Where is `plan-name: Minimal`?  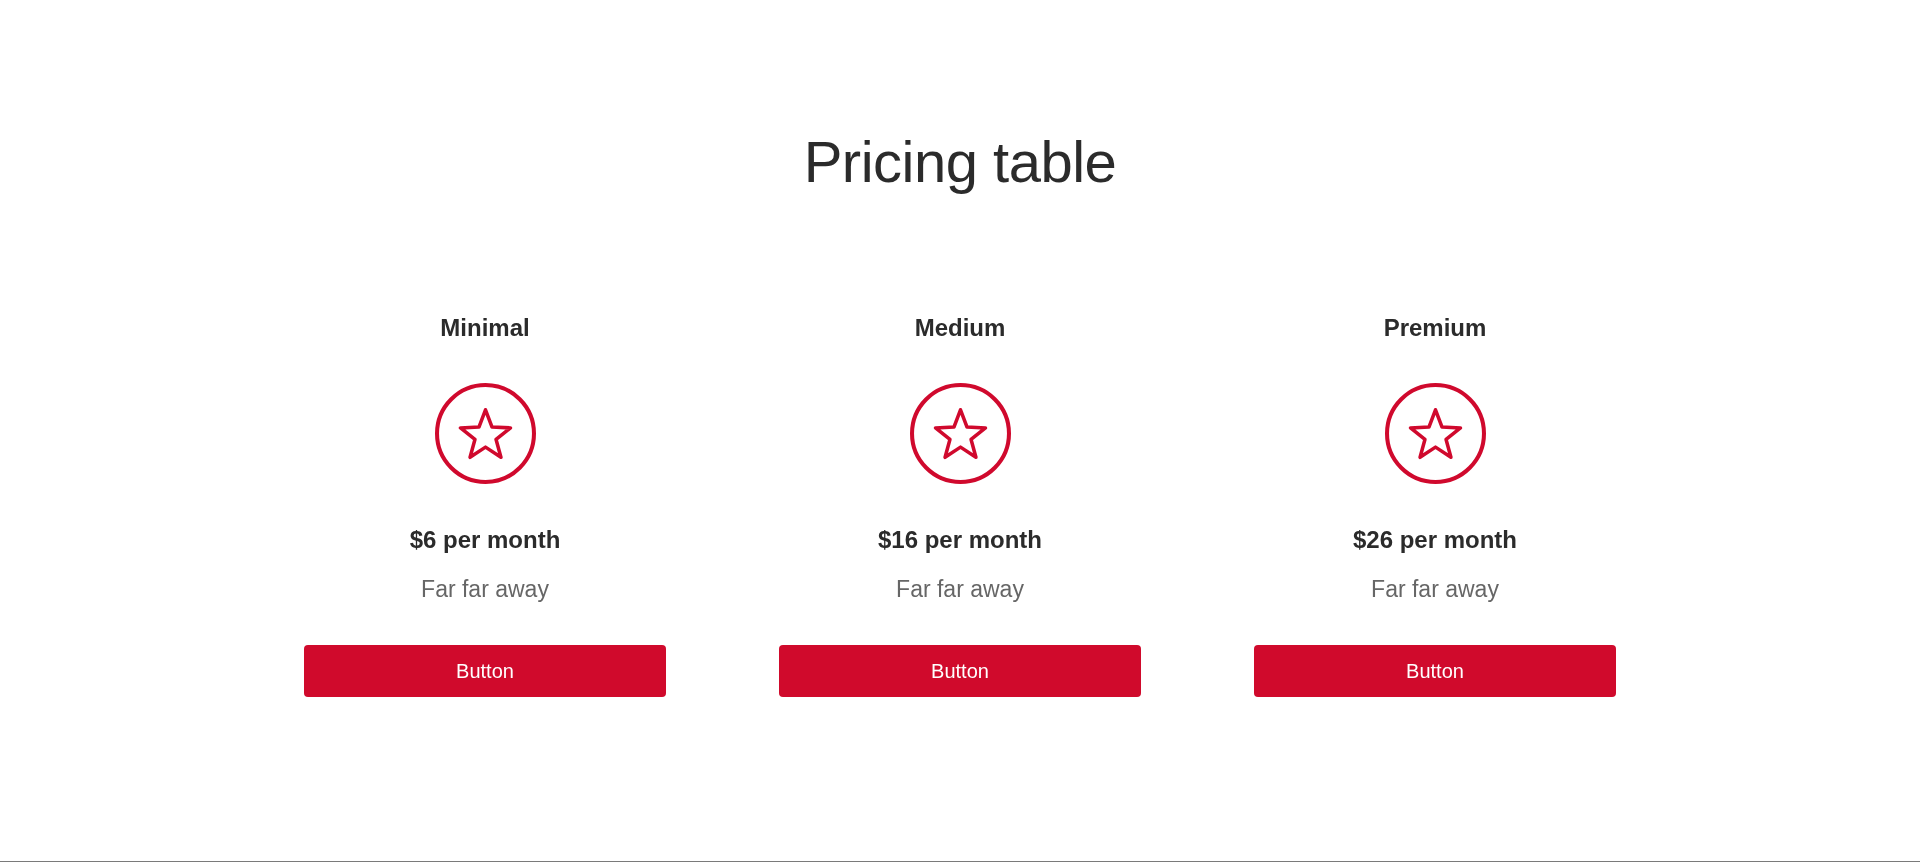
plan-name: Minimal is located at coordinates (485, 328).